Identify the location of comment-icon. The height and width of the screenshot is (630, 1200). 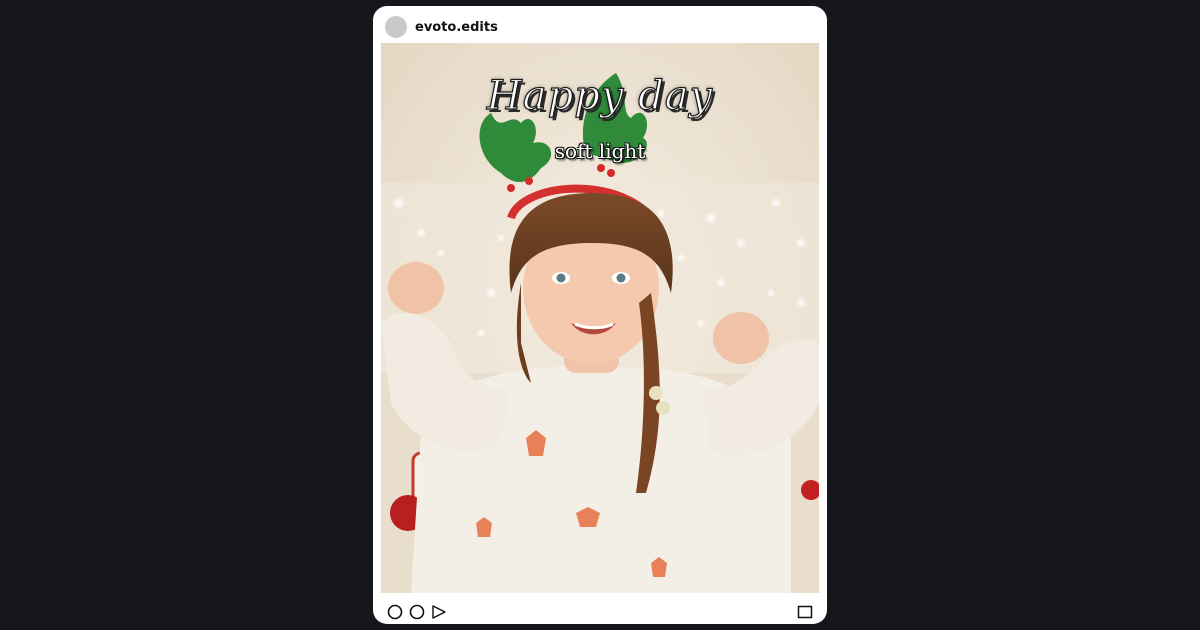
(417, 612).